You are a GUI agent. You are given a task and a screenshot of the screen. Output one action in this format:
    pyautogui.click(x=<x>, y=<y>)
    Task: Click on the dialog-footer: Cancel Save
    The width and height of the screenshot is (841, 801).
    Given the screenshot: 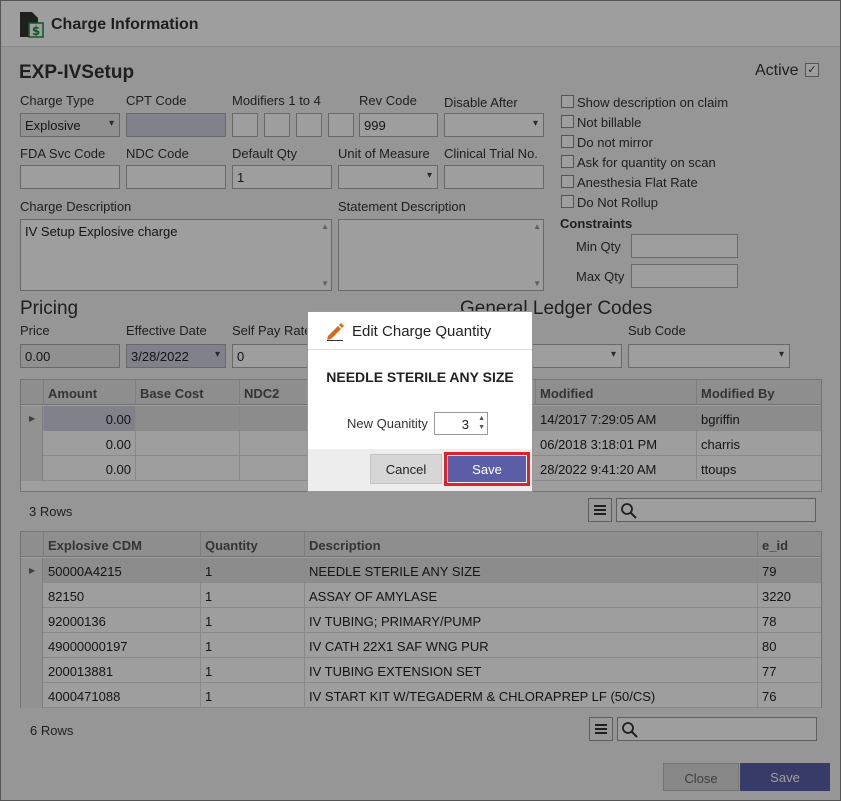 What is the action you would take?
    pyautogui.click(x=420, y=470)
    